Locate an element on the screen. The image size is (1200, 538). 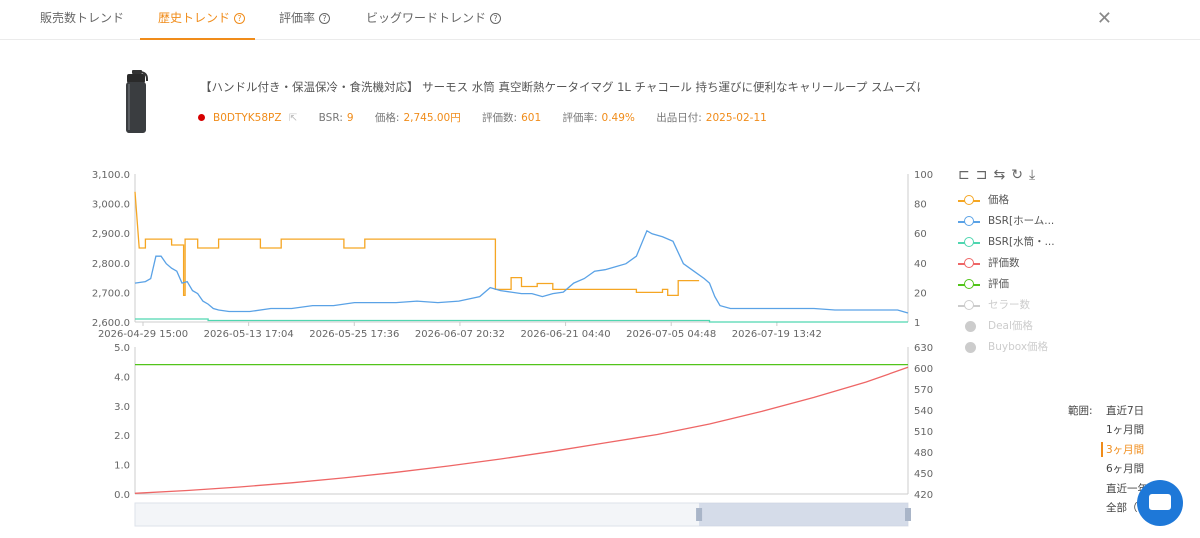
range-option-6m: 6ヶ月間 is located at coordinates (1125, 468).